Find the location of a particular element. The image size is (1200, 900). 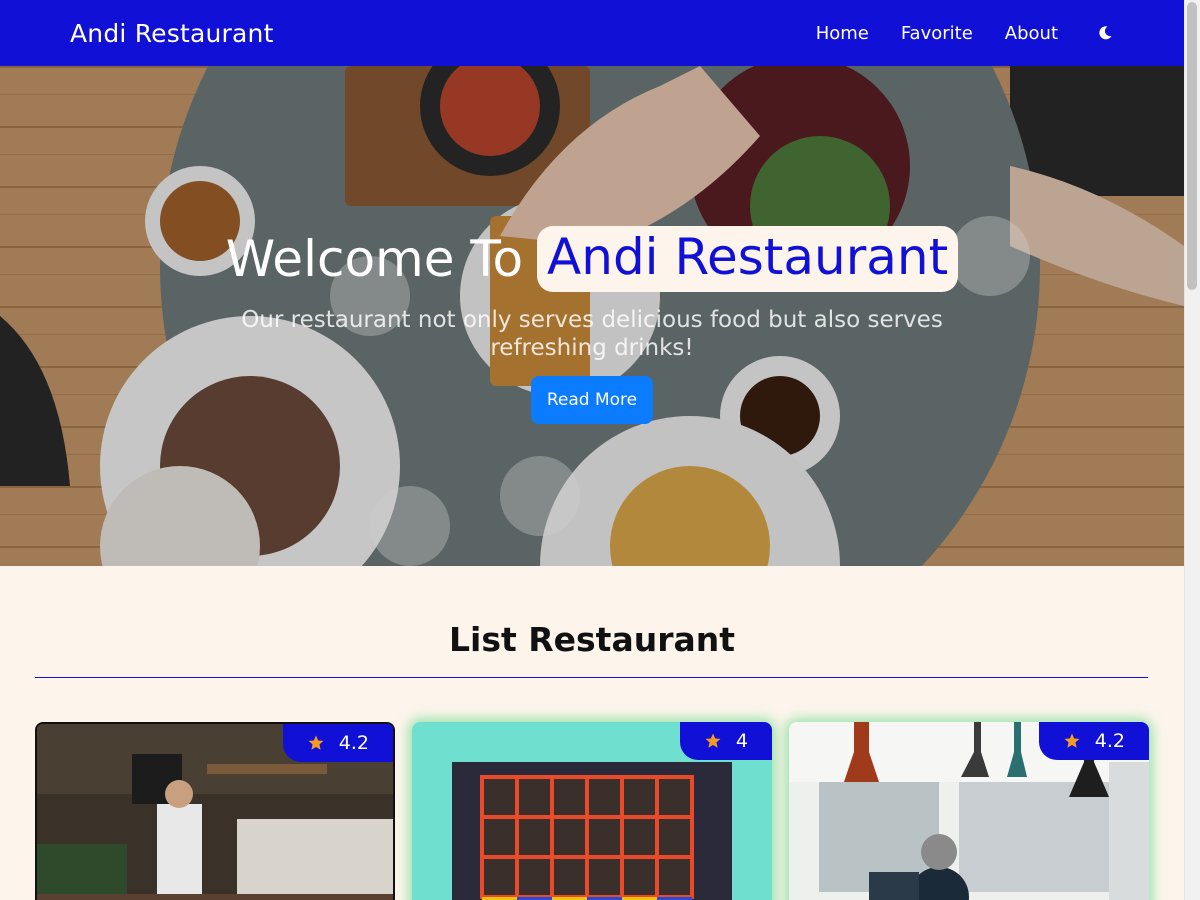

rating-value: 4 is located at coordinates (741, 741).